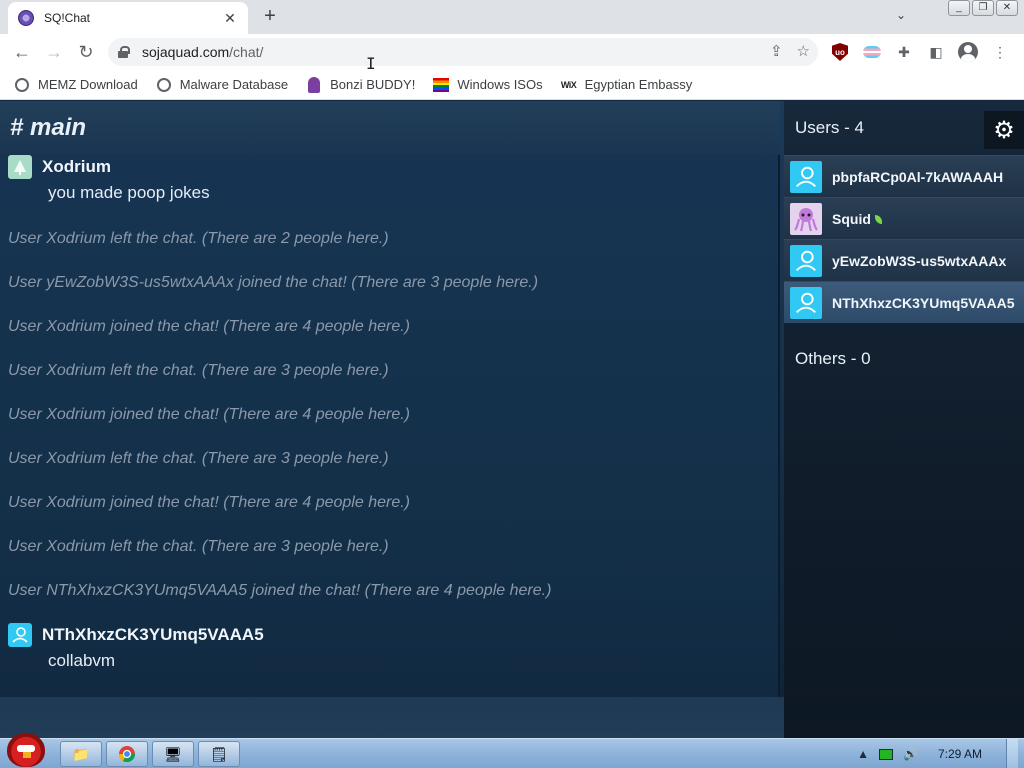 The width and height of the screenshot is (1024, 768). I want to click on user-list-item: Squid, so click(904, 218).